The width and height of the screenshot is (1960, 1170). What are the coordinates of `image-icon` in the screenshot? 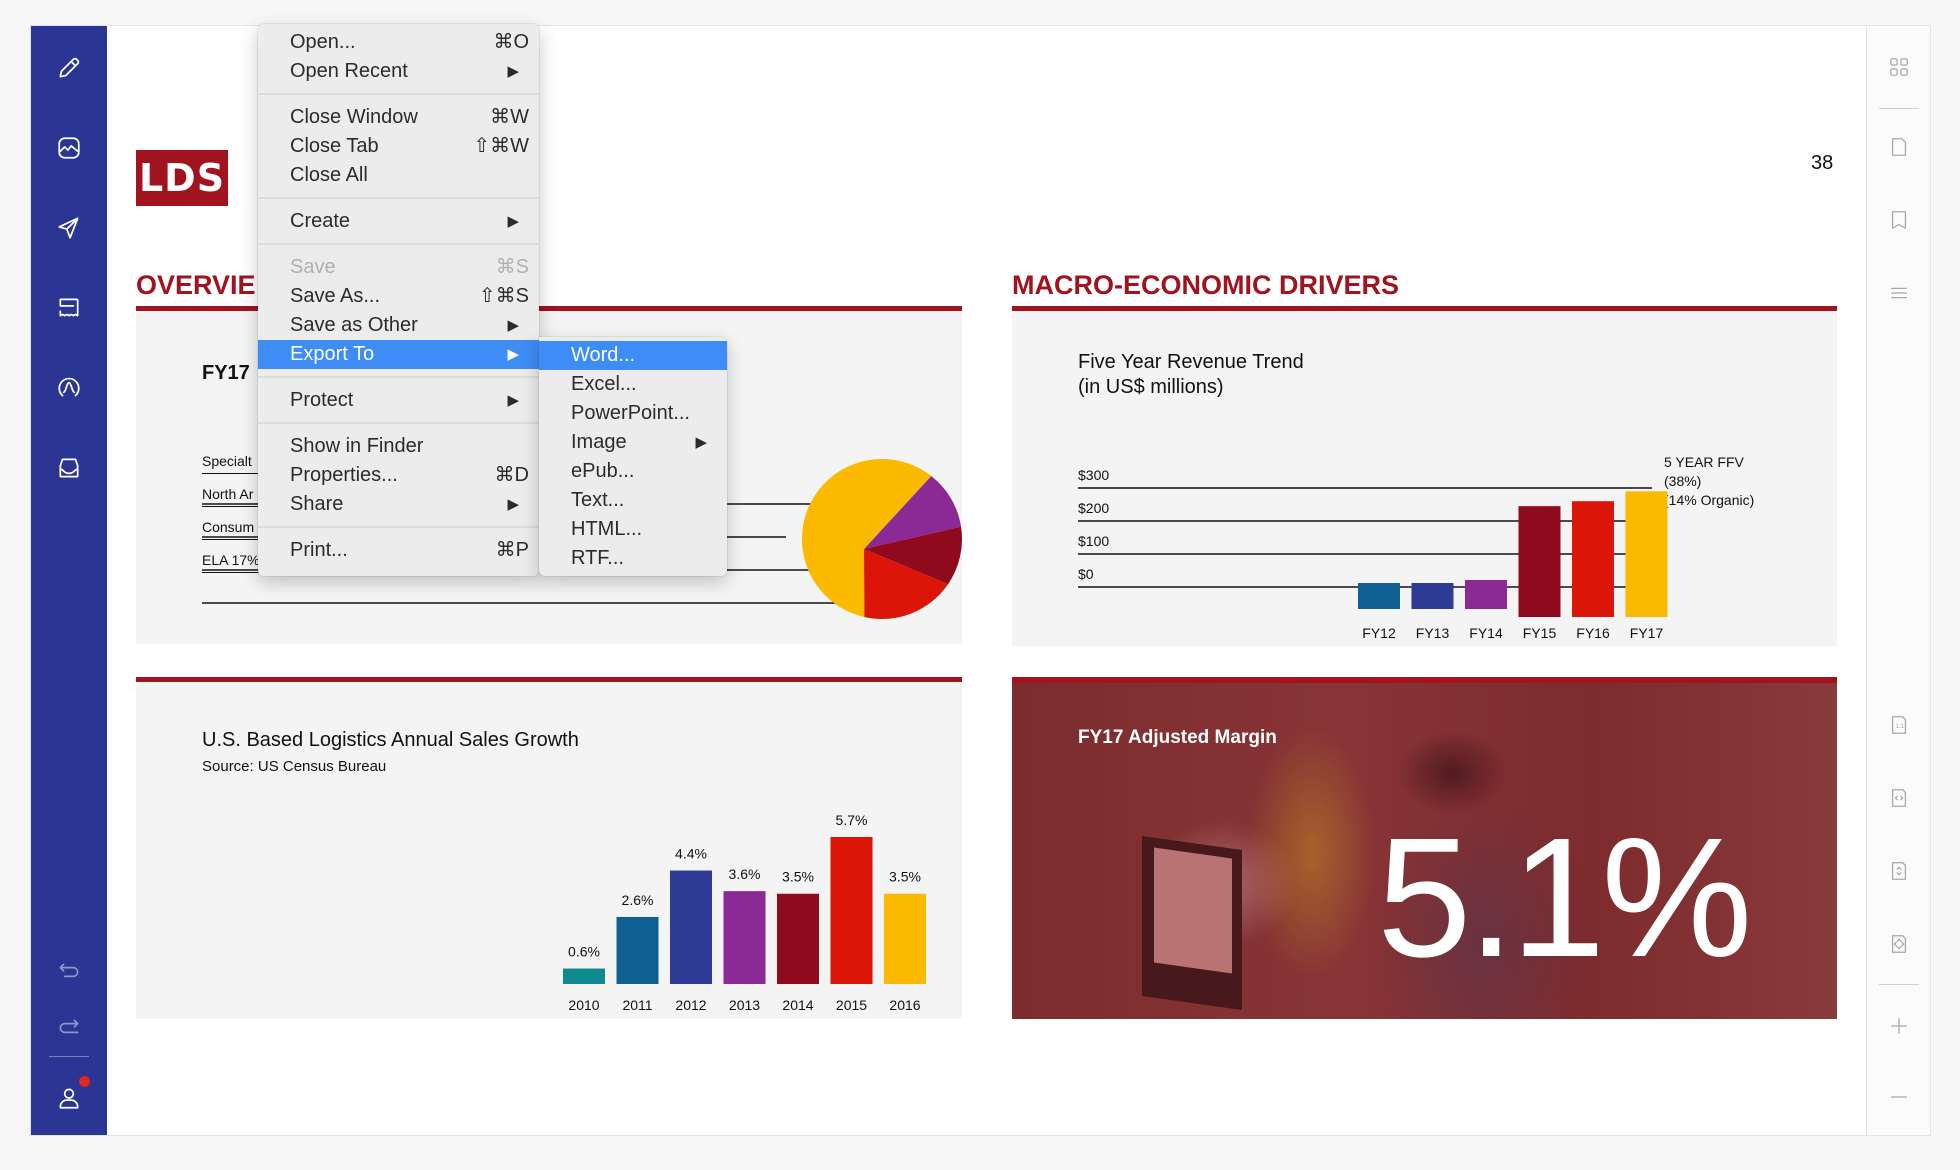 It's located at (69, 148).